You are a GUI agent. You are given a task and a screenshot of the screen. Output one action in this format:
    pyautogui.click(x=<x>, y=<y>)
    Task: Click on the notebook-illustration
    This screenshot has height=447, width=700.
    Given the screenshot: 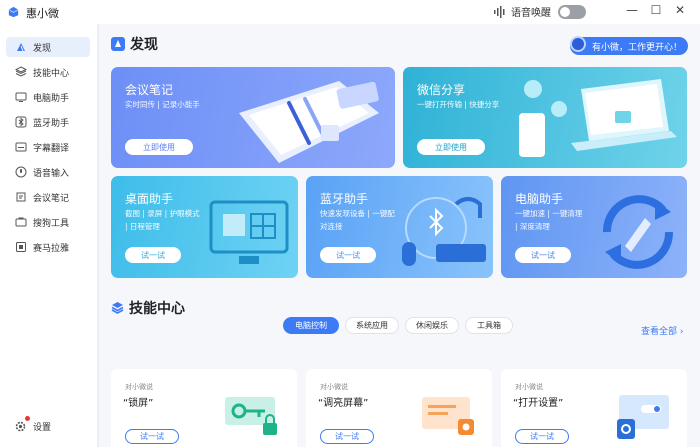 What is the action you would take?
    pyautogui.click(x=309, y=122)
    